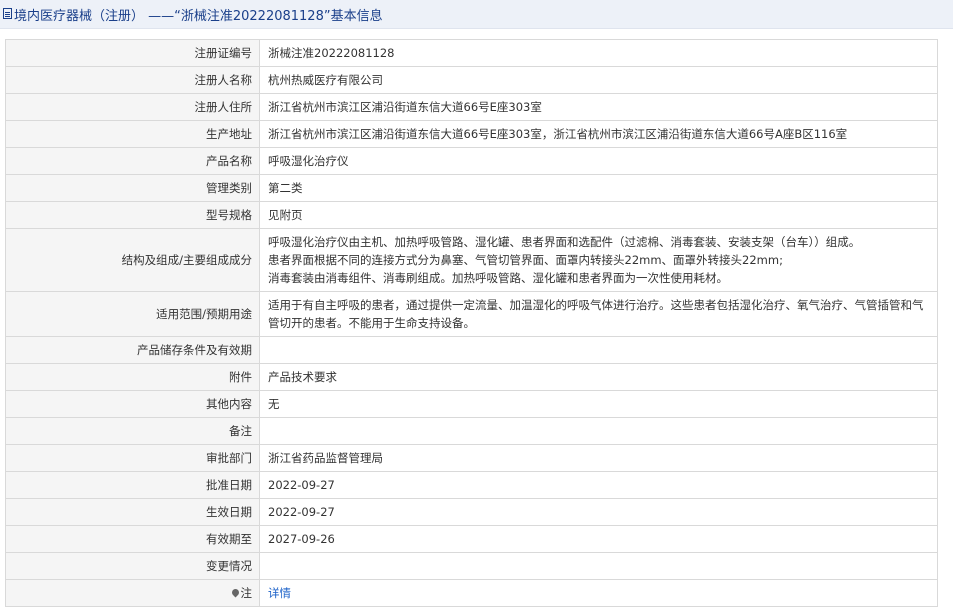  Describe the element at coordinates (132, 350) in the screenshot. I see `field-label: 产品储存条件及有效期` at that location.